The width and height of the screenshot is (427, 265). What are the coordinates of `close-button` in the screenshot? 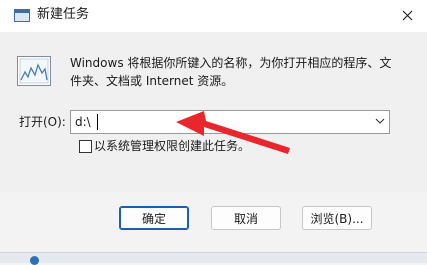 It's located at (407, 16).